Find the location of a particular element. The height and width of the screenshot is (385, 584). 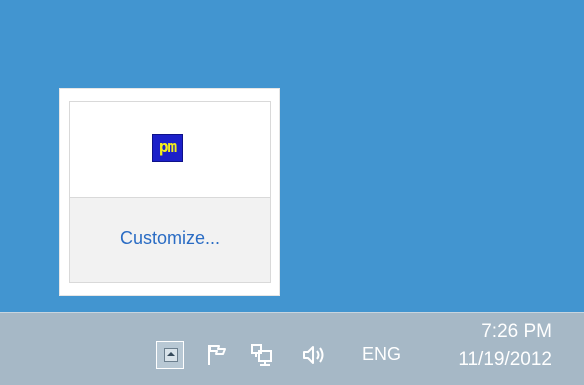

show-hidden-icons-button is located at coordinates (170, 355).